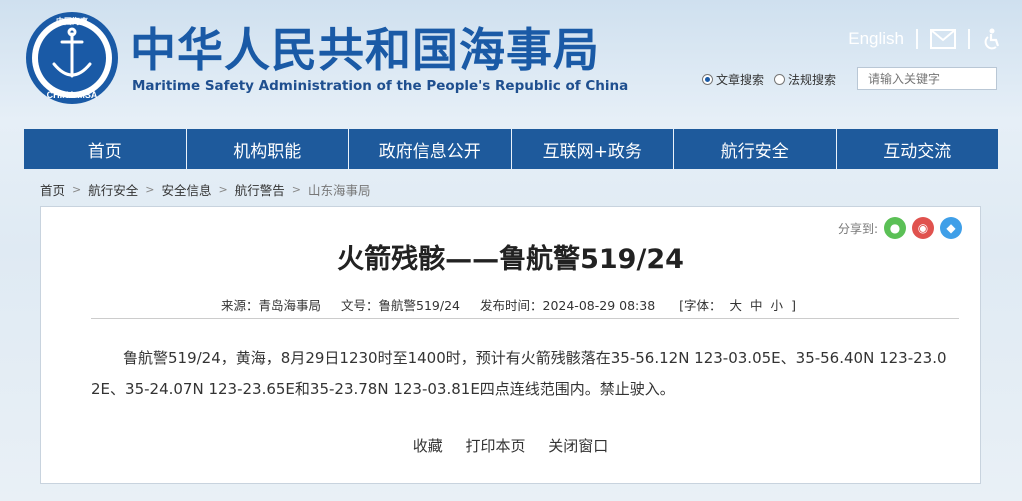 This screenshot has height=501, width=1022. What do you see at coordinates (186, 189) in the screenshot?
I see `breadcrumb-safety-info: 安全信息` at bounding box center [186, 189].